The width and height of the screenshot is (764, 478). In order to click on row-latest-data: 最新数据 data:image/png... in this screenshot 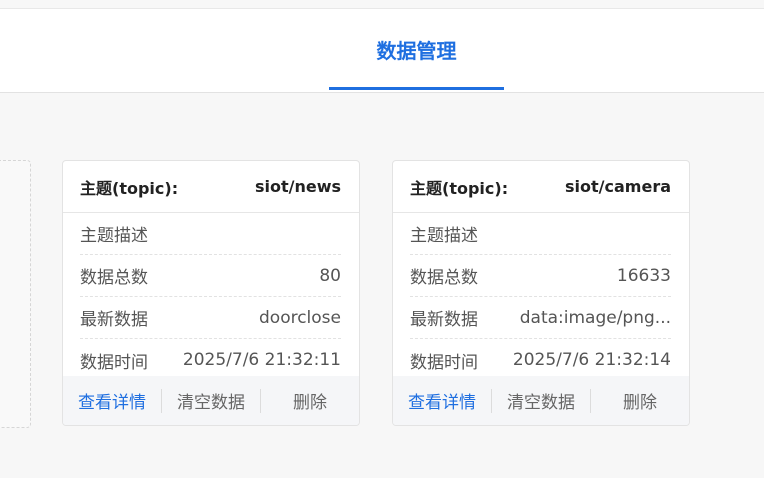, I will do `click(540, 318)`.